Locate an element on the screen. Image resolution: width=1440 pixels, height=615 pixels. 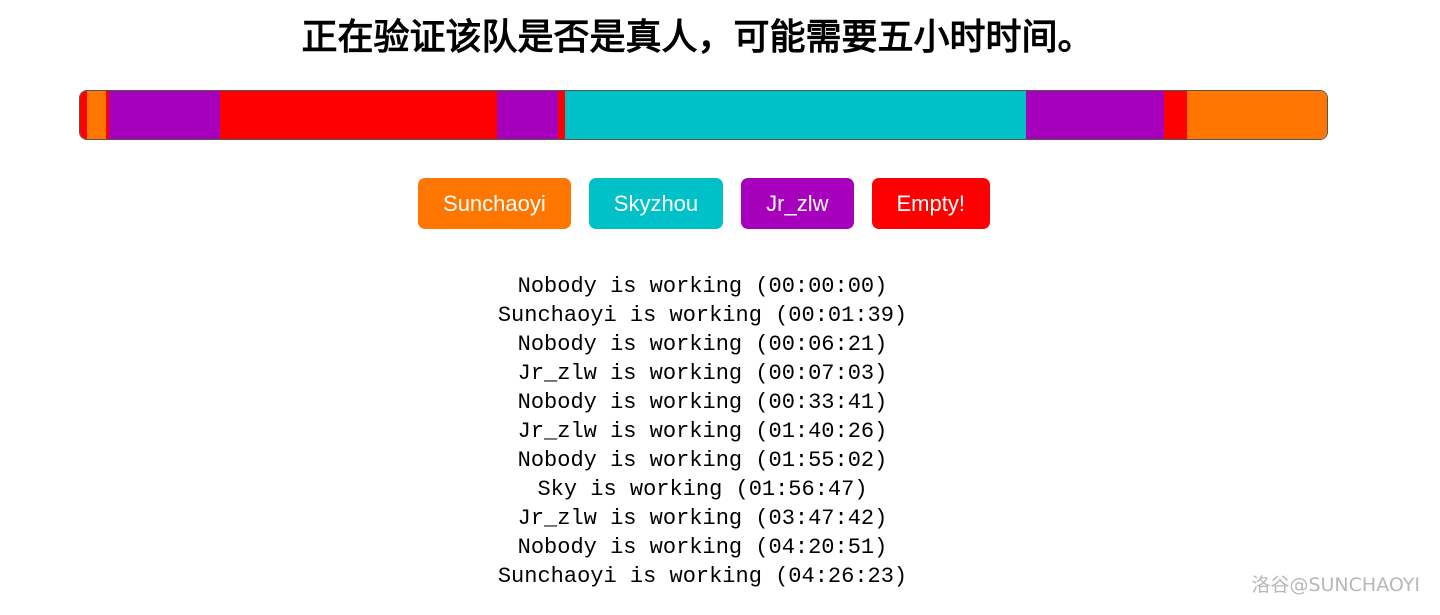
log-line: Jr_zlw is working (00:07:03) is located at coordinates (702, 373).